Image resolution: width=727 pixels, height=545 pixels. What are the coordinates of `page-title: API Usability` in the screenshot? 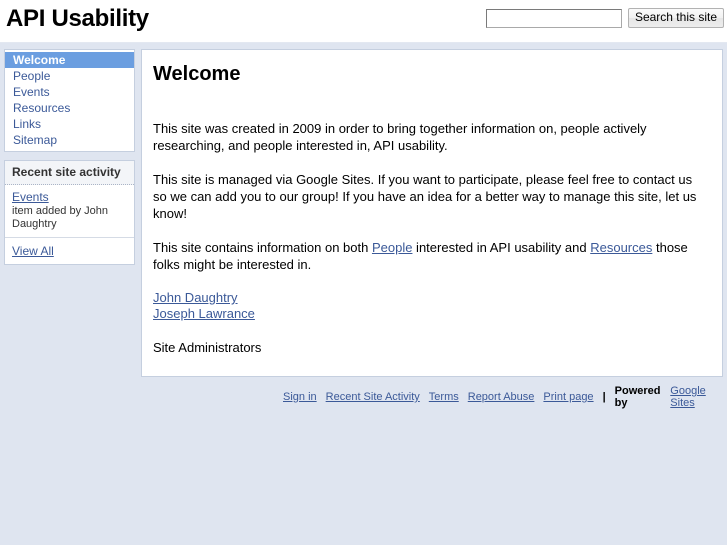 It's located at (77, 18).